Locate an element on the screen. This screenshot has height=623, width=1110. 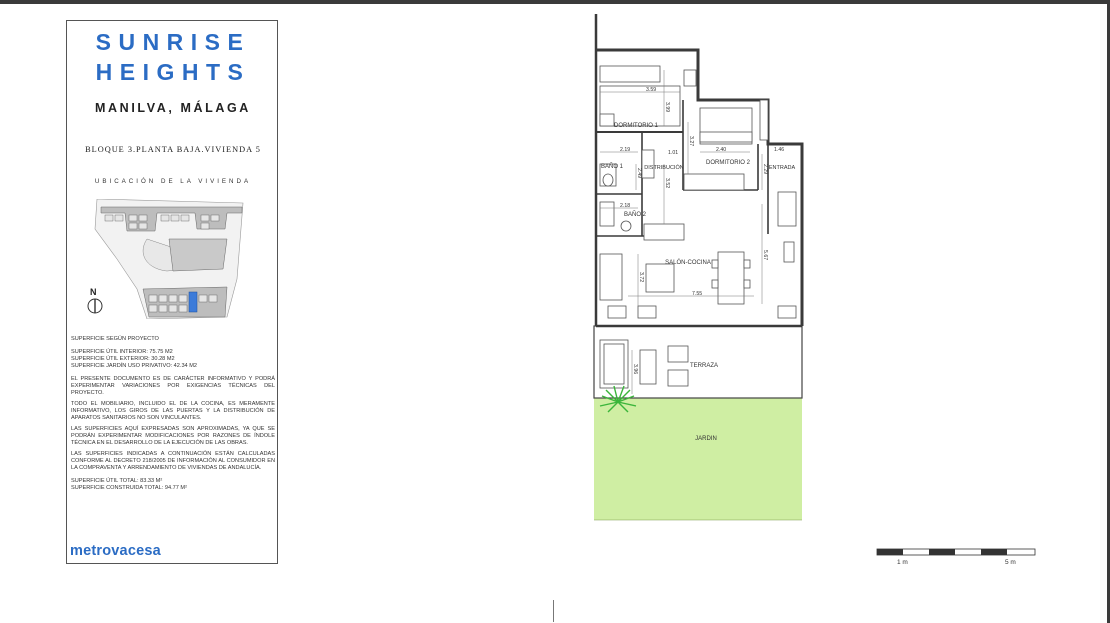
label-entrada: ENTRADA is located at coordinates (782, 168).